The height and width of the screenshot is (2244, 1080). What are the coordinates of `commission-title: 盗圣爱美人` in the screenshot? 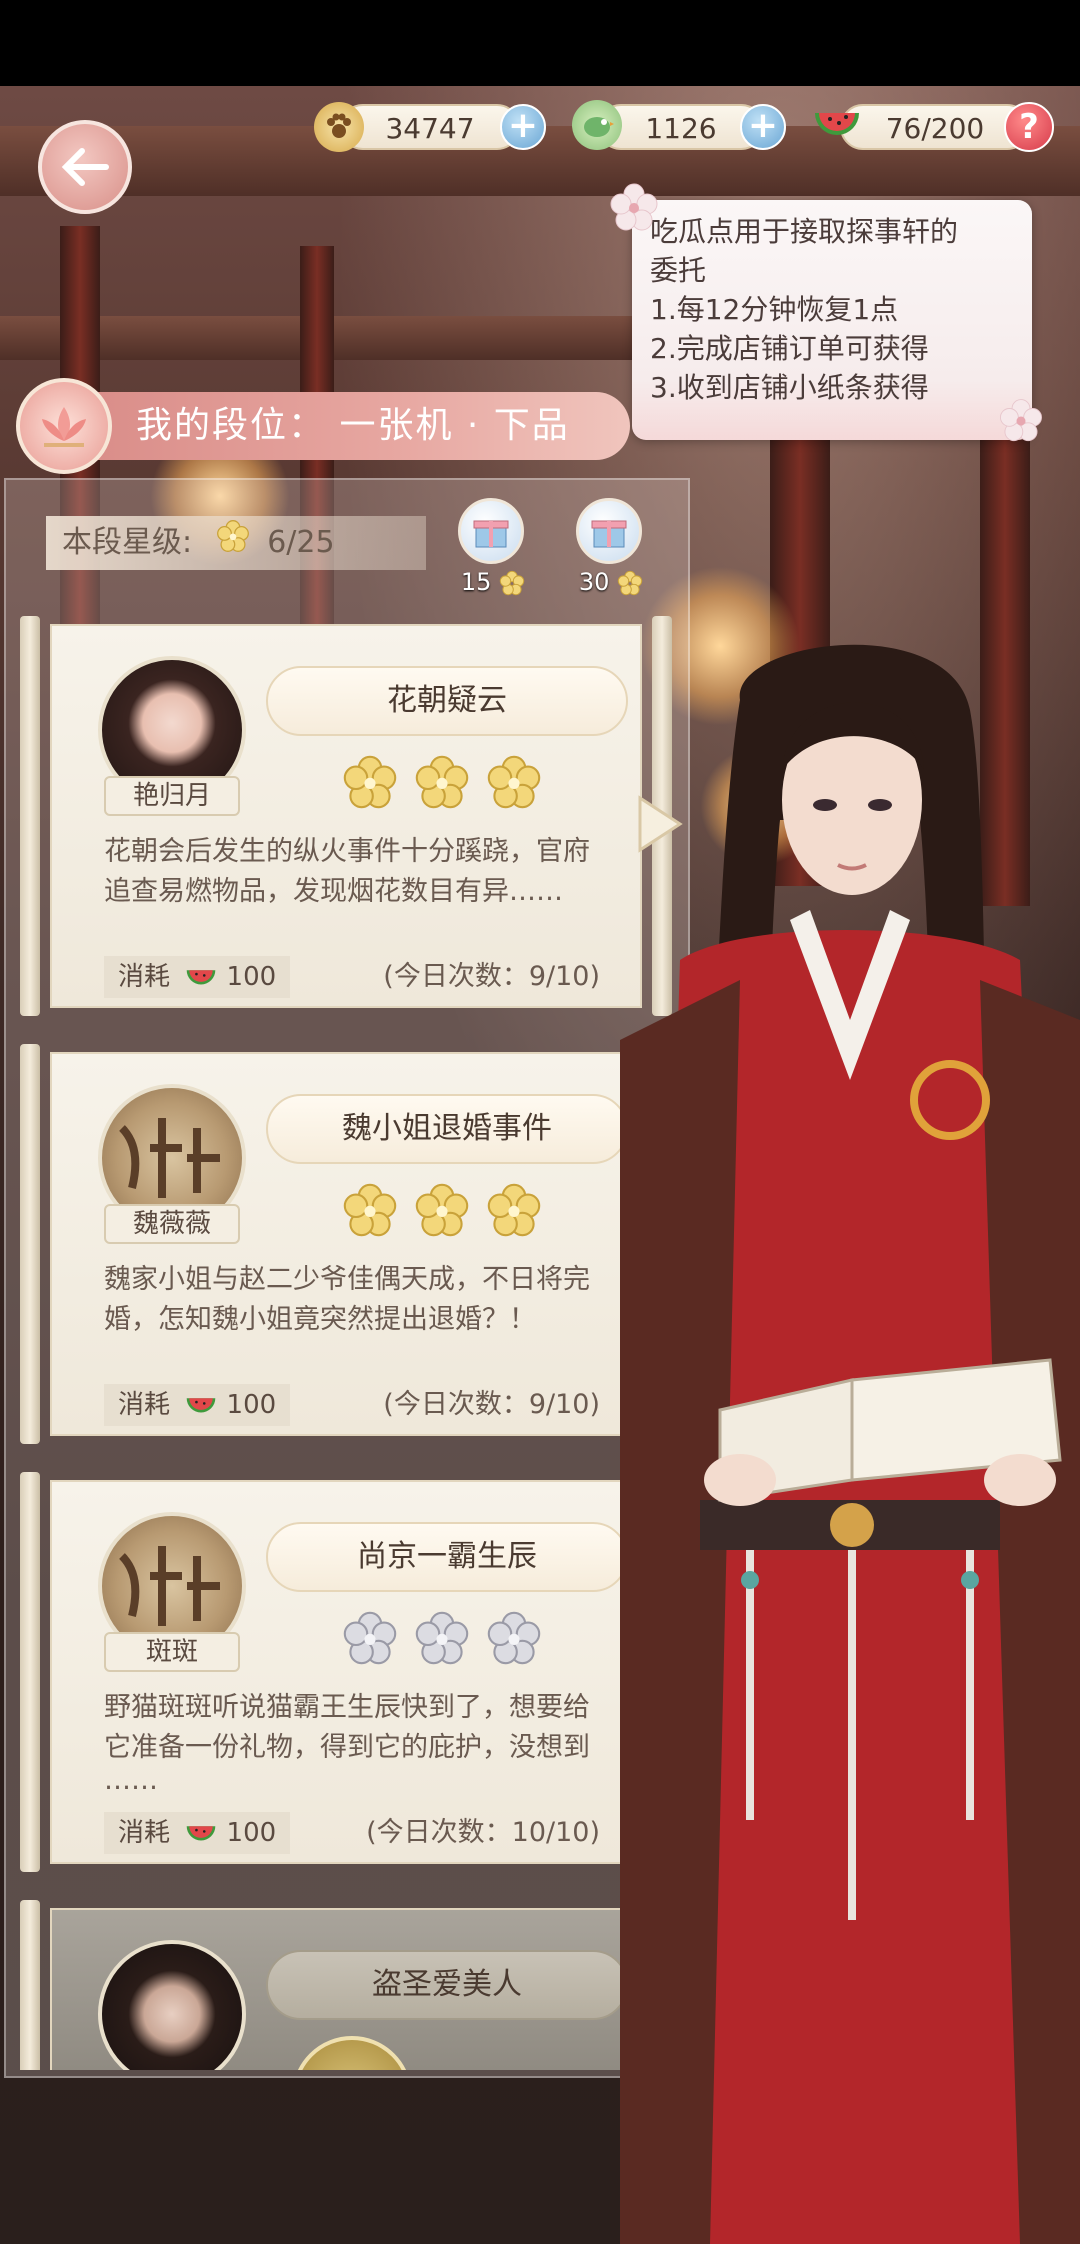 It's located at (447, 1985).